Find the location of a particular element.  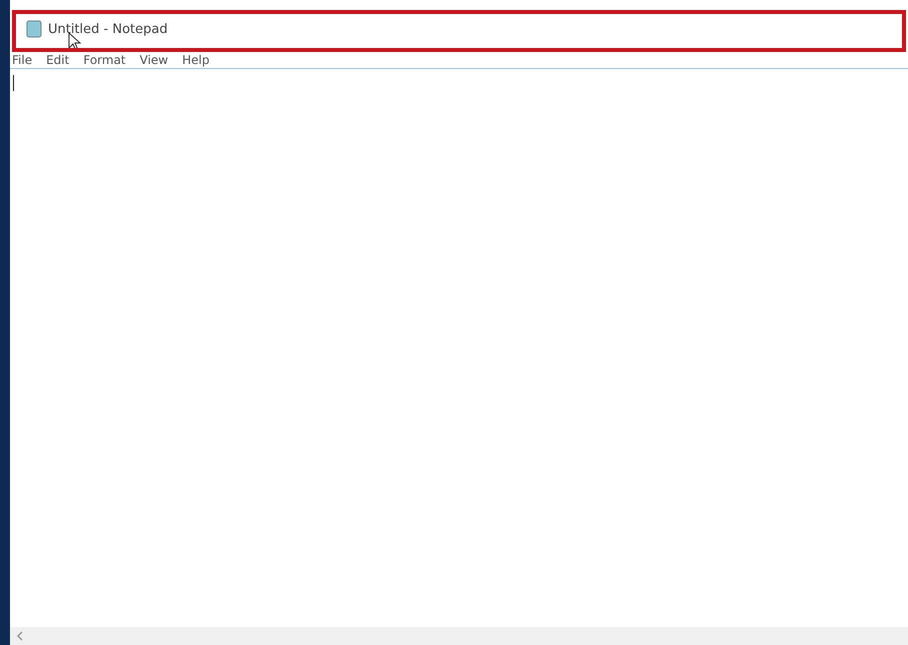

menu-item: File is located at coordinates (22, 60).